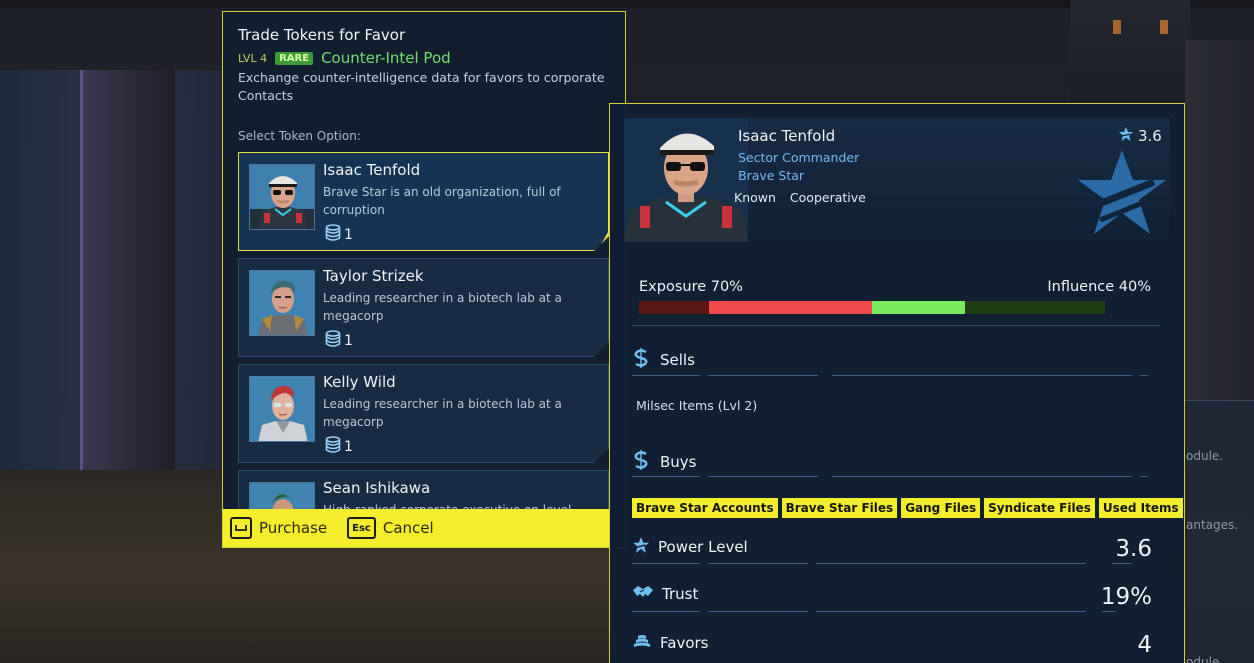 This screenshot has height=663, width=1254. Describe the element at coordinates (1122, 192) in the screenshot. I see `brave-star-emblem-icon` at that location.